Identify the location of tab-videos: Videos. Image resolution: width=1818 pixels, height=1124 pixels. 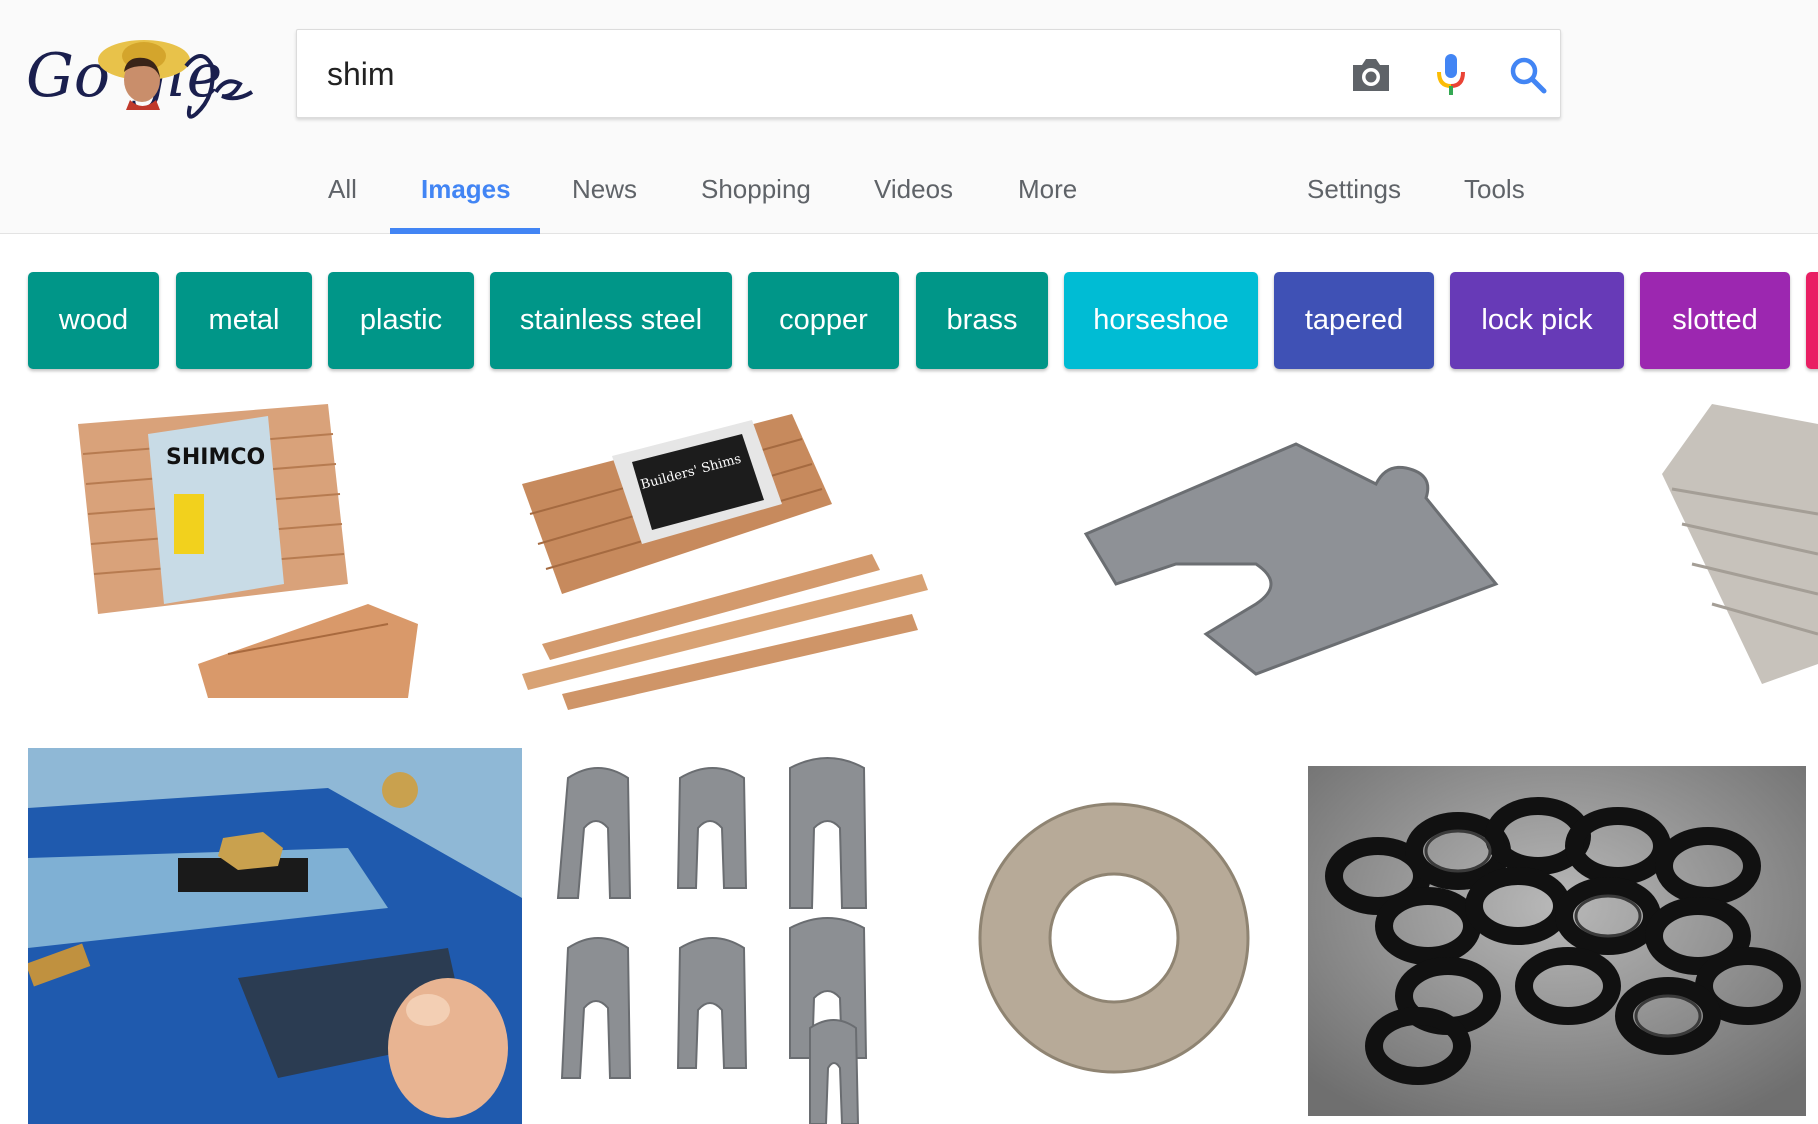
(913, 189).